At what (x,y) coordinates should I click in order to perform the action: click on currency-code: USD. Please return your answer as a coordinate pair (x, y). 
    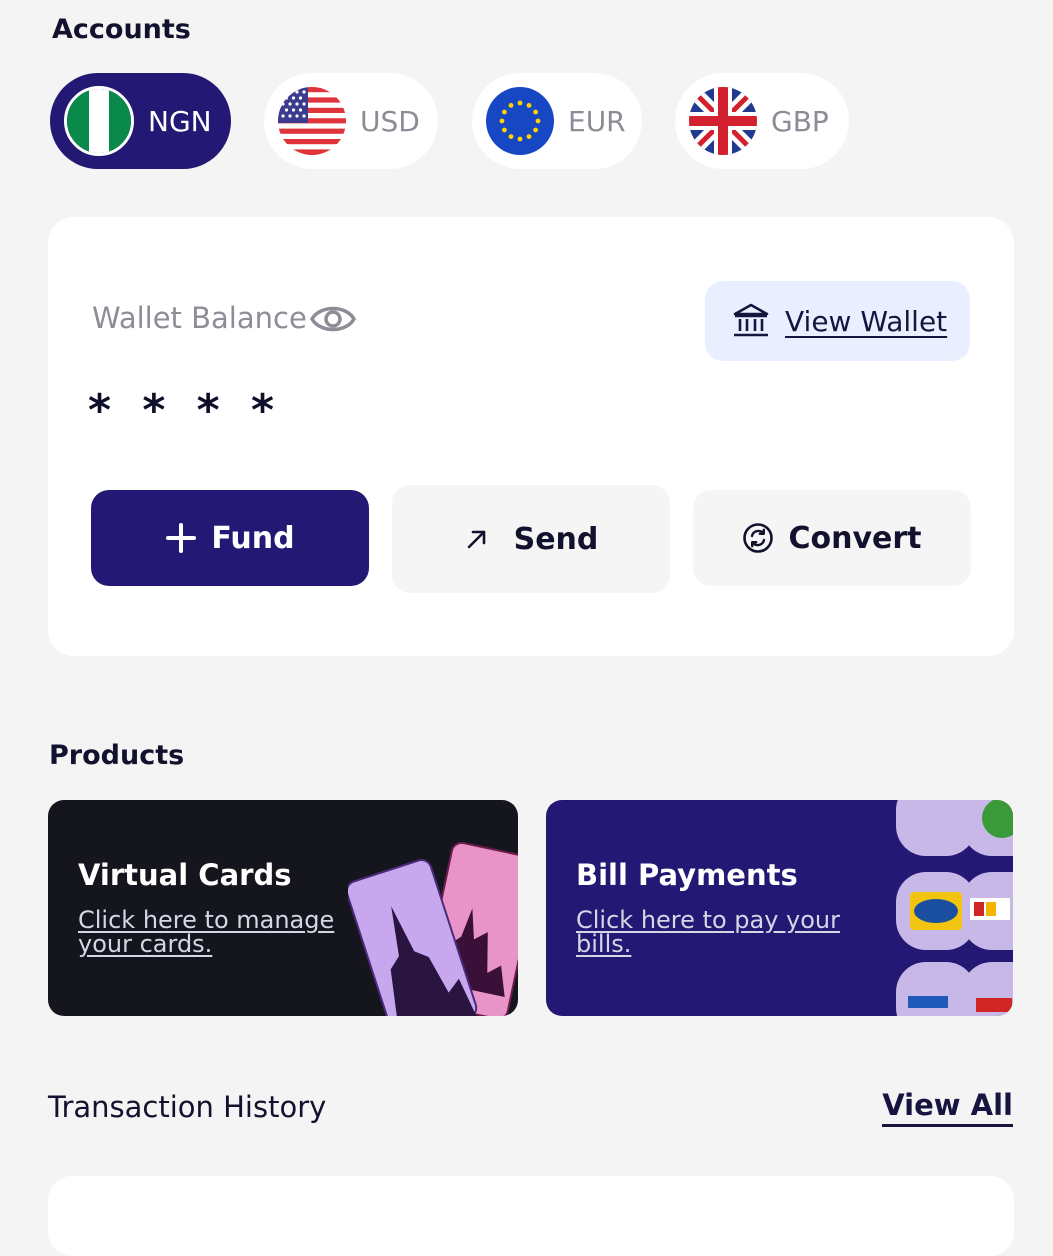
    Looking at the image, I should click on (390, 121).